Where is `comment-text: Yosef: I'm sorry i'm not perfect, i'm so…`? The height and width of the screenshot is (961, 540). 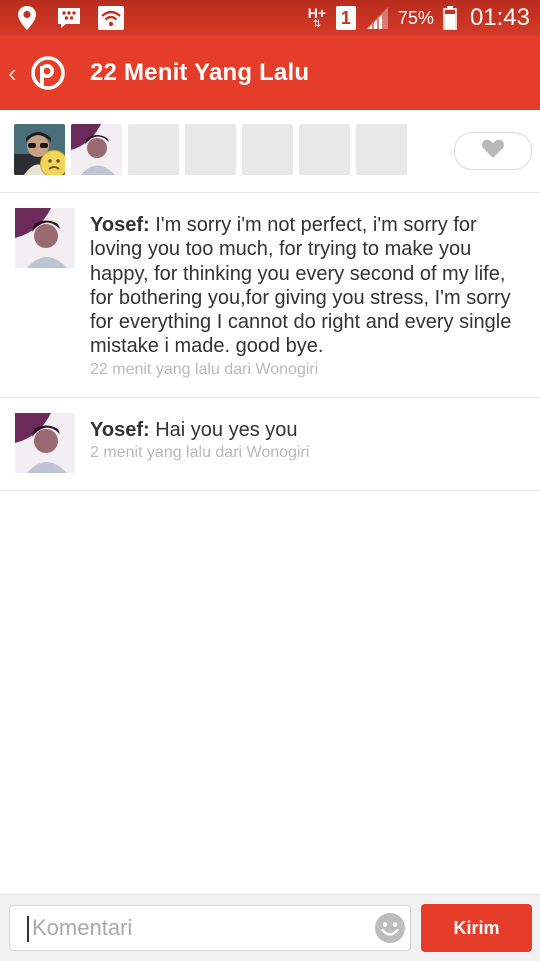
comment-text: Yosef: I'm sorry i'm not perfect, i'm so… is located at coordinates (308, 286).